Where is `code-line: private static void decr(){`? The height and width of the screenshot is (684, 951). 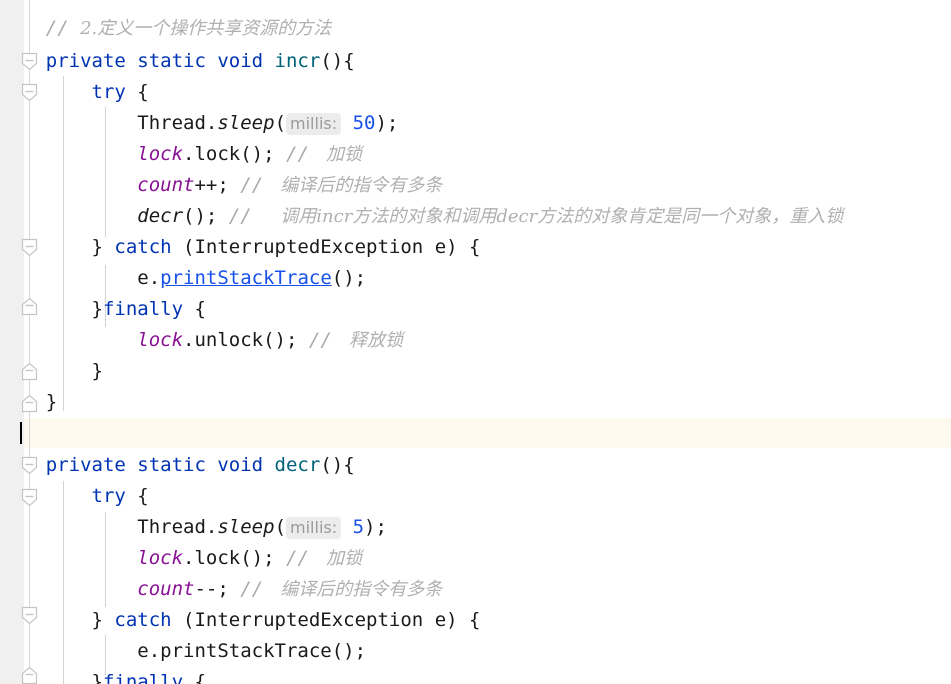 code-line: private static void decr(){ is located at coordinates (177, 465).